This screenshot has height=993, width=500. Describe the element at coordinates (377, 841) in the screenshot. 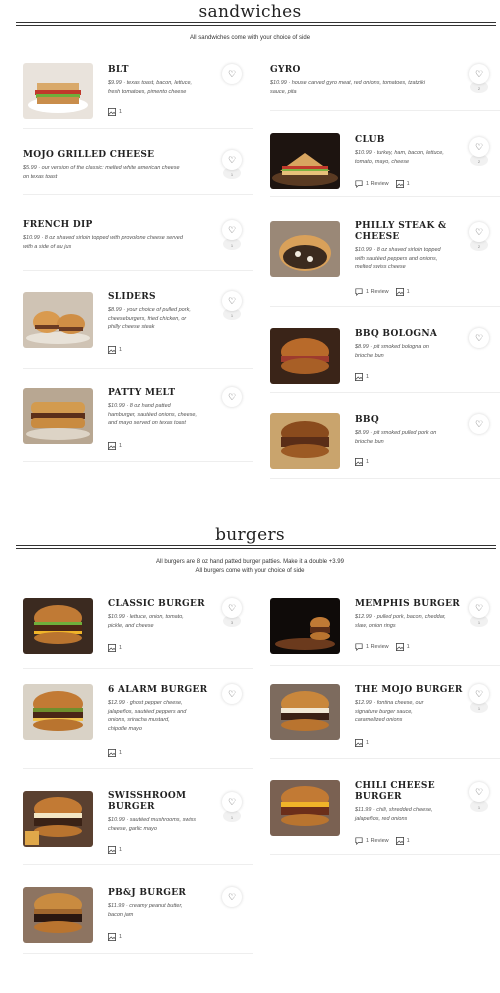

I see `chili-cheese-burger-review-count: 1 Review` at that location.